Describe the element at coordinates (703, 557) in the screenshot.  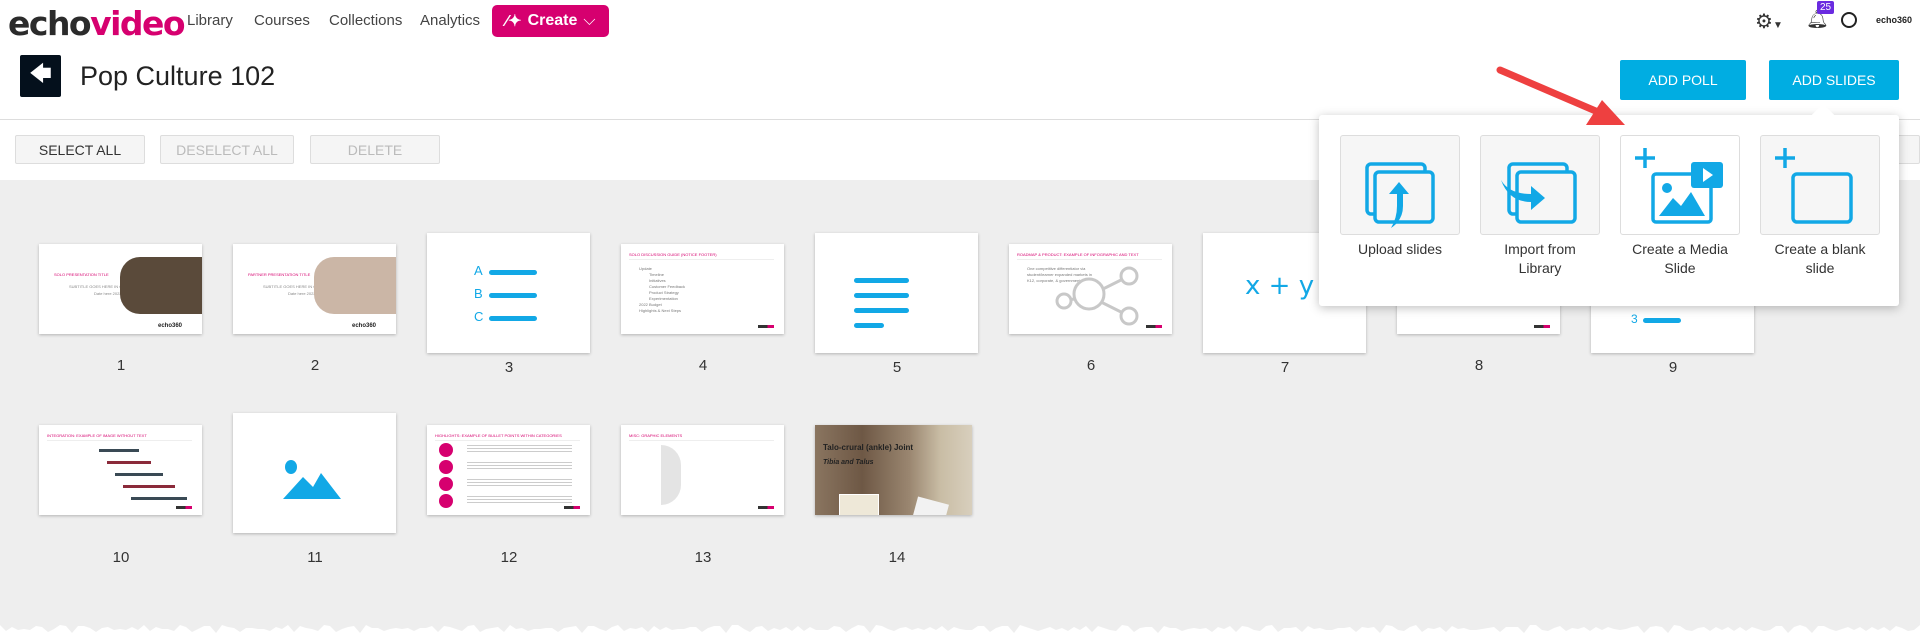
I see `slide-number: 13` at that location.